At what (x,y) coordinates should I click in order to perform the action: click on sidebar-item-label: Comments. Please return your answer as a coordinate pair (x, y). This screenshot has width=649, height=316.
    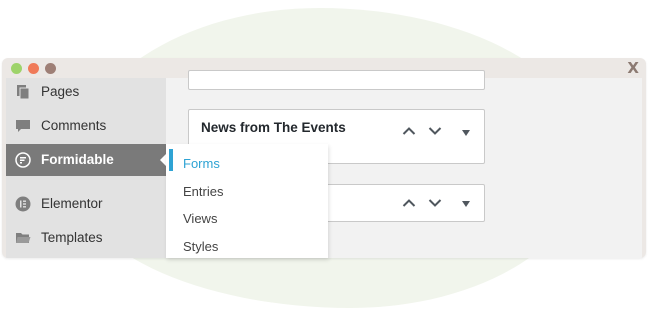
    Looking at the image, I should click on (74, 125).